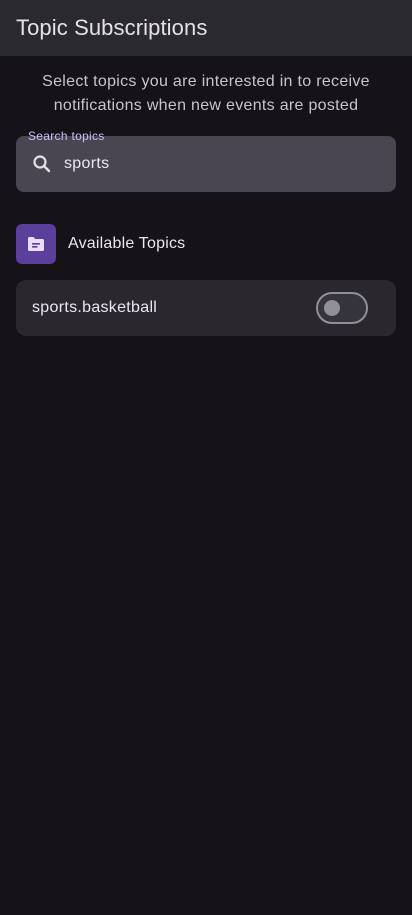 Image resolution: width=412 pixels, height=915 pixels. What do you see at coordinates (95, 307) in the screenshot?
I see `topic-label: sports.basketball` at bounding box center [95, 307].